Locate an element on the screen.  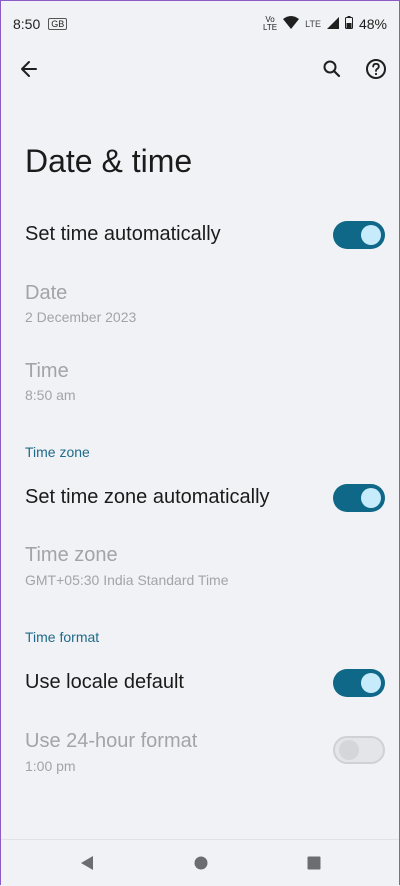
time-label: Time is located at coordinates (47, 371).